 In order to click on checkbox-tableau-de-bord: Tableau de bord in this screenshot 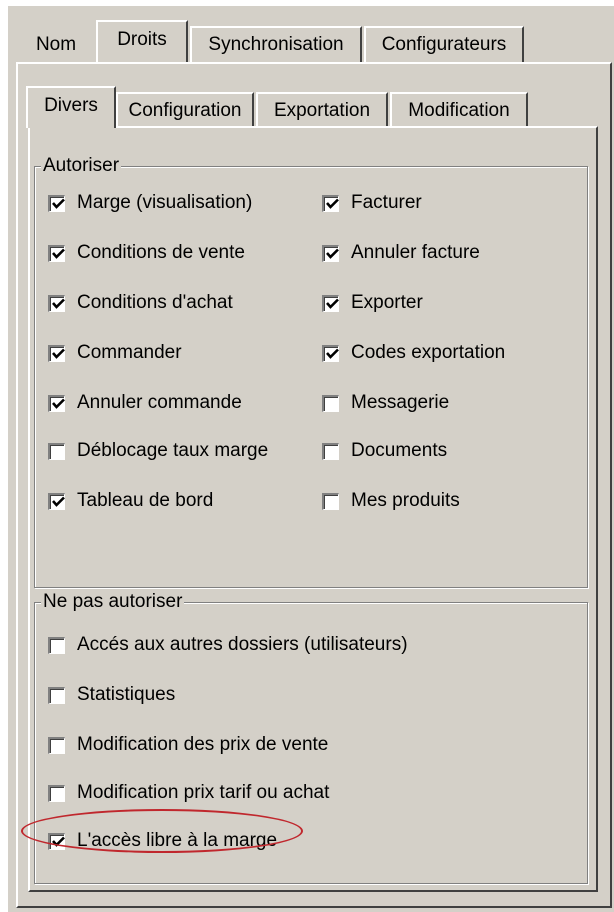, I will do `click(130, 501)`.